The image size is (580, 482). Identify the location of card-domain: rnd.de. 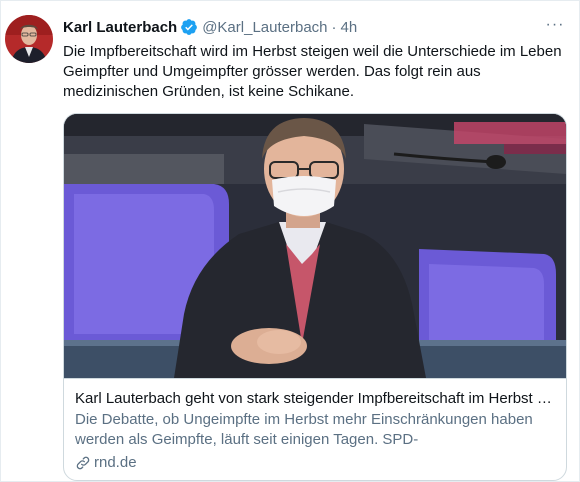
(315, 463).